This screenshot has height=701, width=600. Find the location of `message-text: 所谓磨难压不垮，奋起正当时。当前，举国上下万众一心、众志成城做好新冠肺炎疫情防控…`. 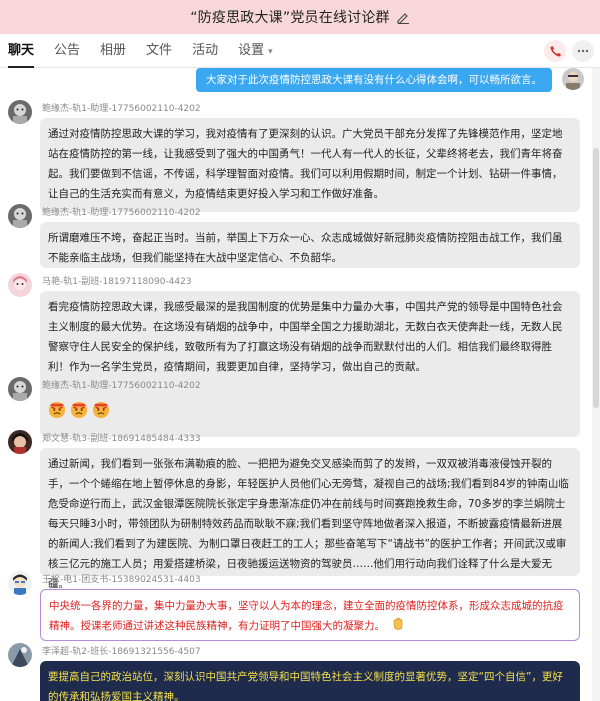

message-text: 所谓磨难压不垮，奋起正当时。当前，举国上下万众一心、众志成城做好新冠肺炎疫情防控… is located at coordinates (305, 248).